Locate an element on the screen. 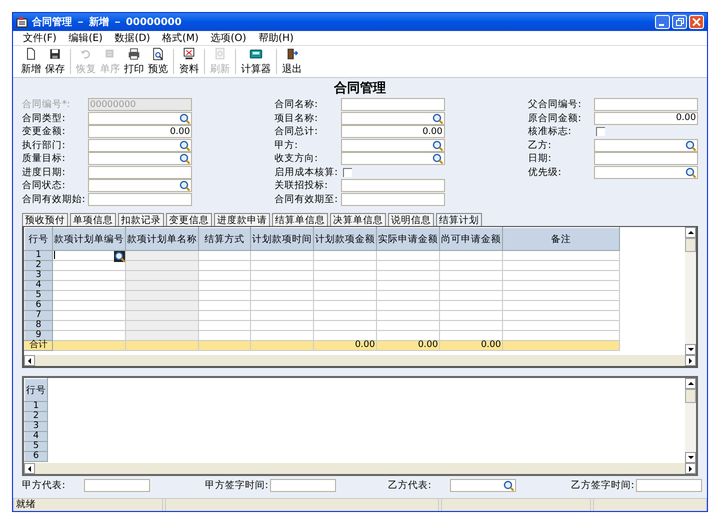 Image resolution: width=720 pixels, height=524 pixels. toolbar-button: 保存 is located at coordinates (55, 61).